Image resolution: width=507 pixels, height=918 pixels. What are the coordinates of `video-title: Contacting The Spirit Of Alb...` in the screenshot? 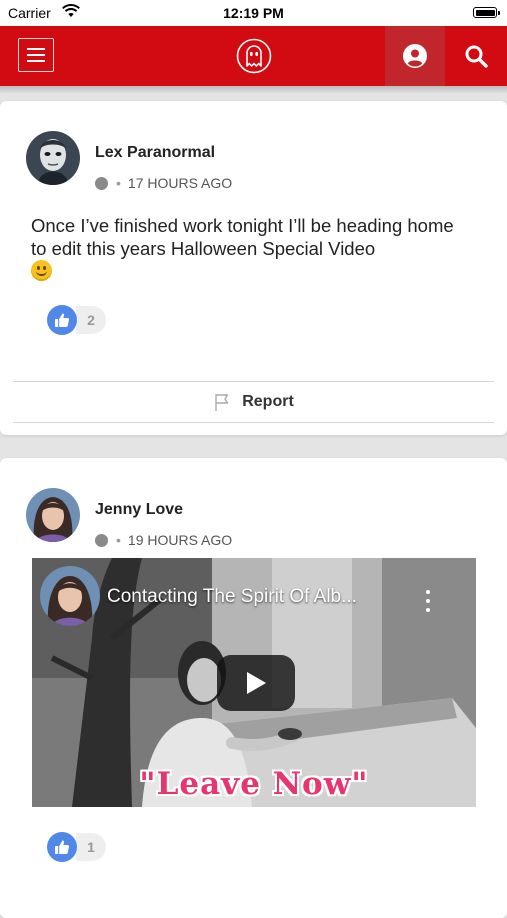 It's located at (232, 597).